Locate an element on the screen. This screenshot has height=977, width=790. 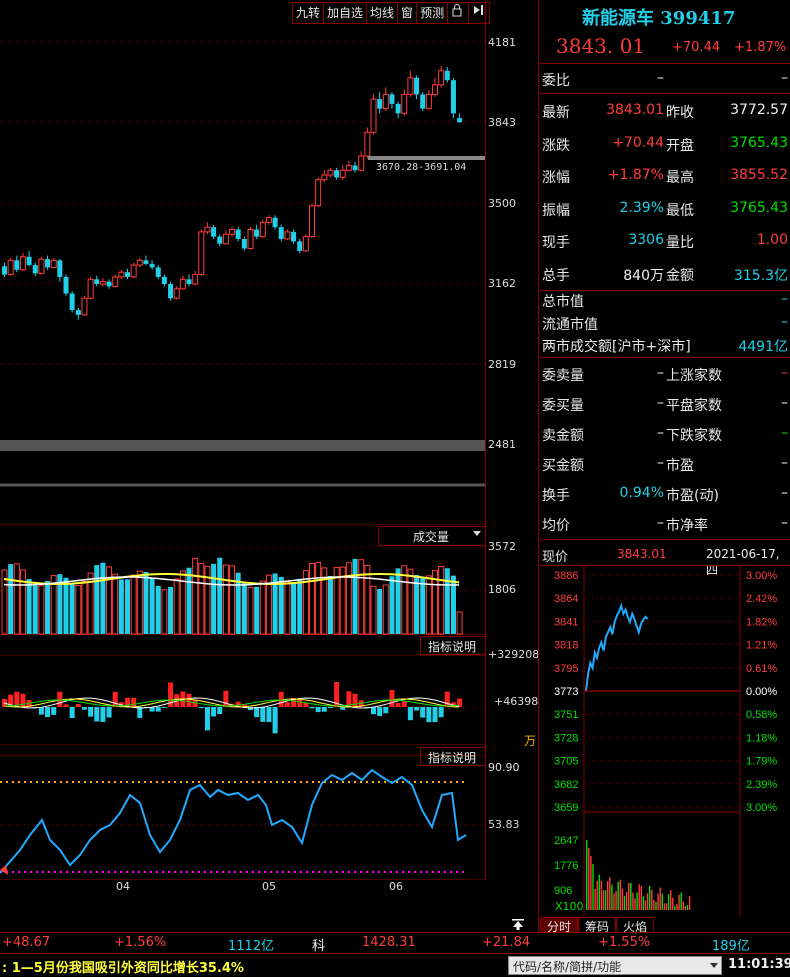
intraday-right-label: 0.58% is located at coordinates (761, 715).